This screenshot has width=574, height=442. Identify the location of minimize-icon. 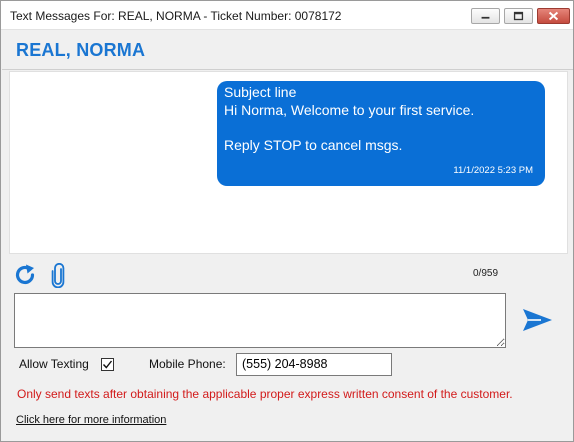
(485, 17).